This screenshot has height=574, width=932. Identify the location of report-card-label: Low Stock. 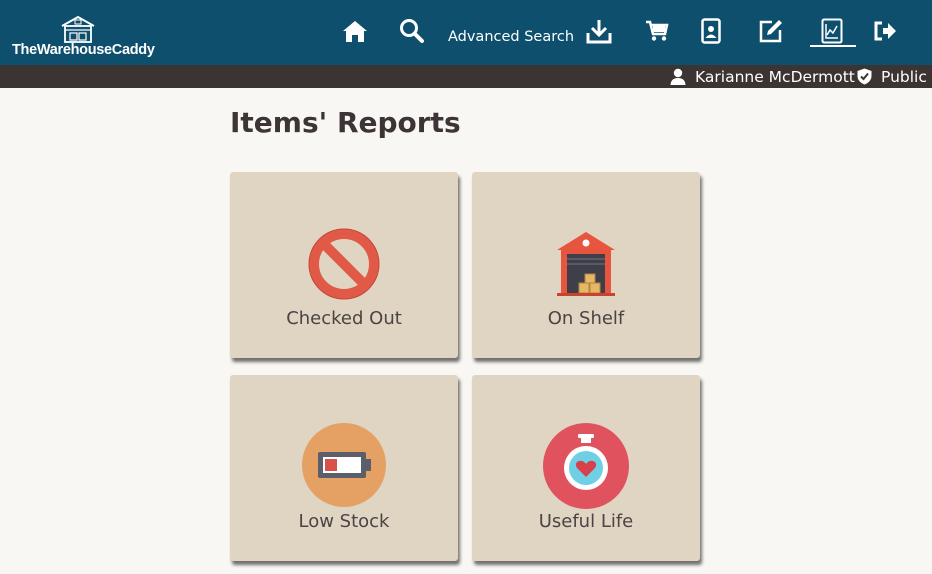
(344, 521).